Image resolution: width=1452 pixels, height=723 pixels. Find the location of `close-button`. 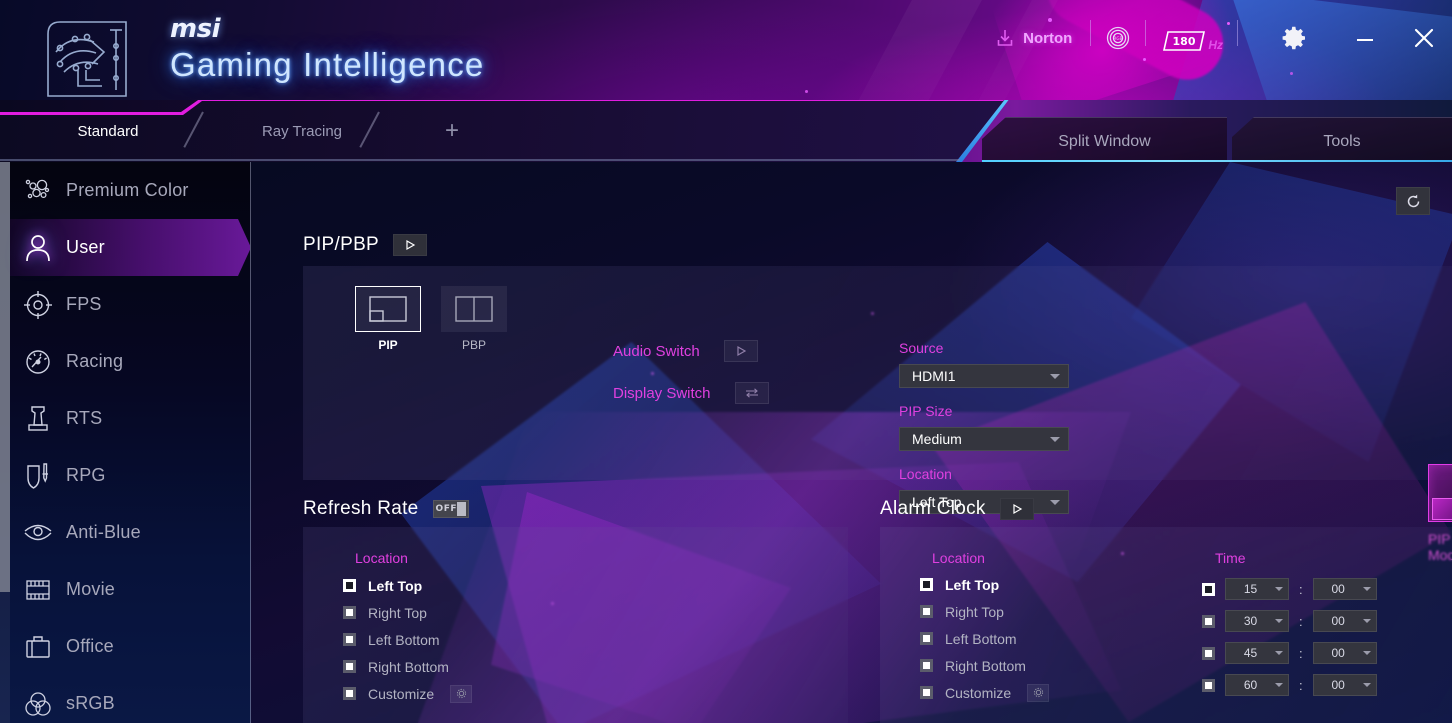

close-button is located at coordinates (1424, 38).